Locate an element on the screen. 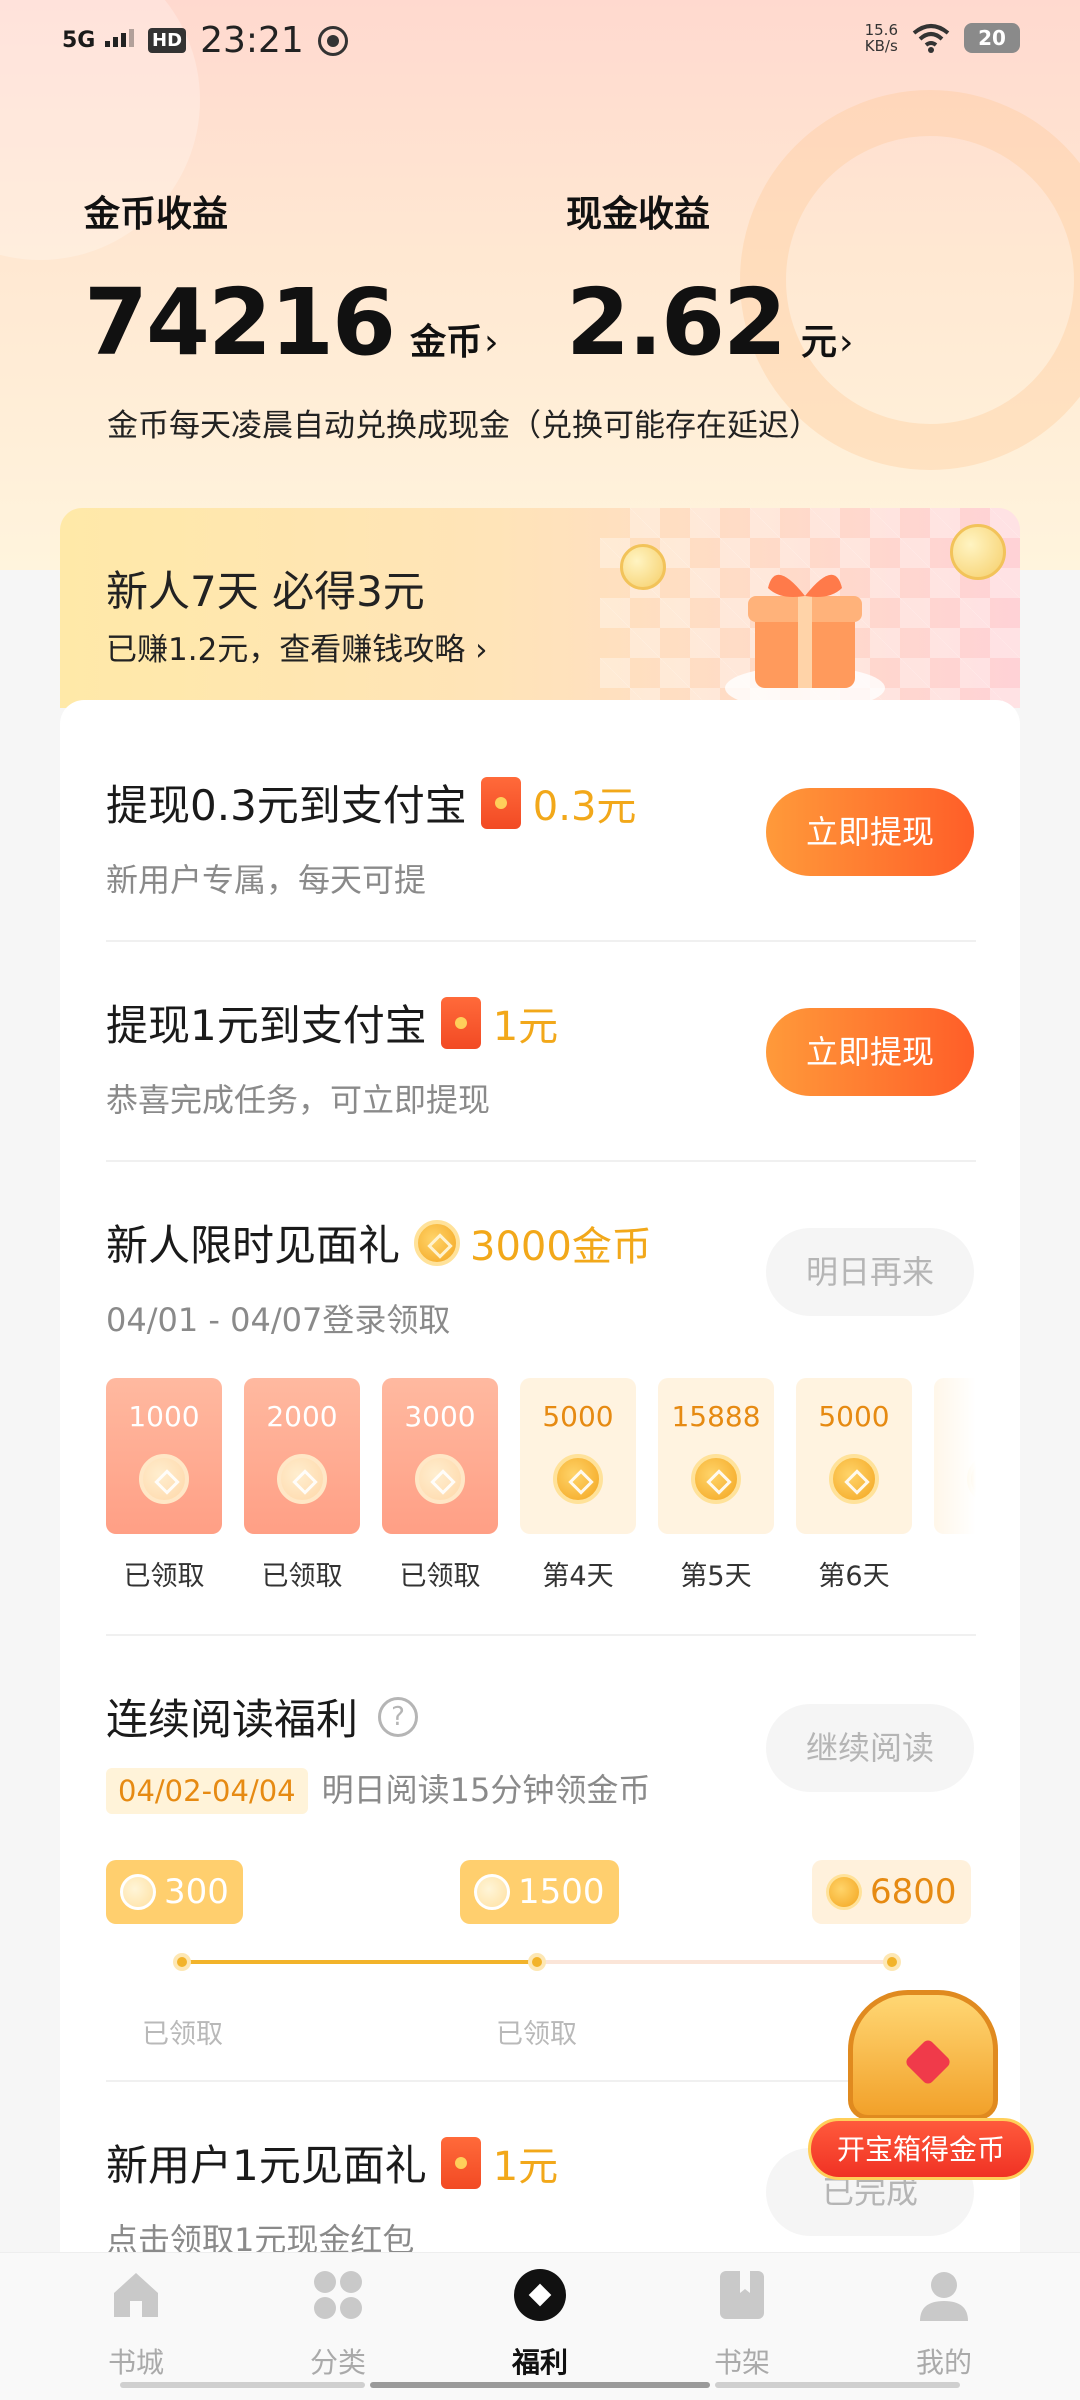  come-back-tomorrow-button: 明日再来 is located at coordinates (870, 1272).